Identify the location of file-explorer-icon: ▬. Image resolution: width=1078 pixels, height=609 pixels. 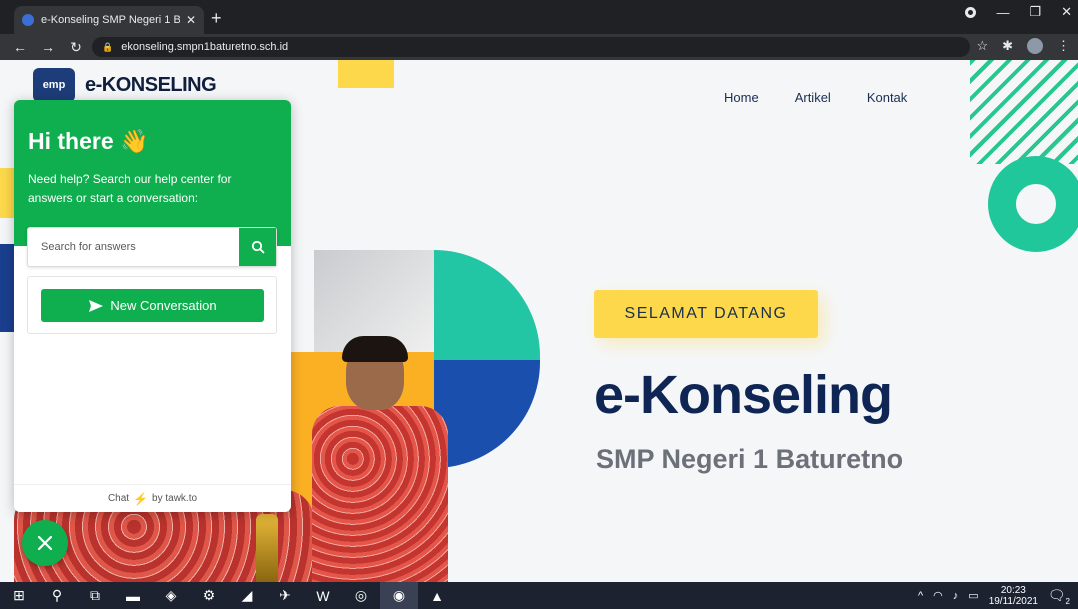
(133, 595).